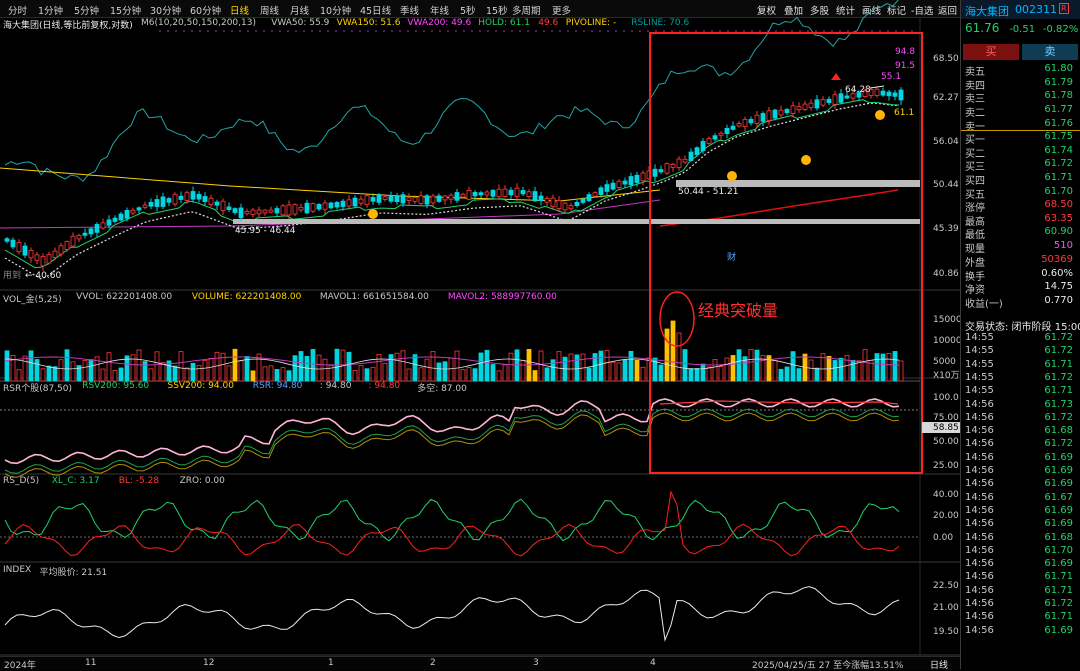 The height and width of the screenshot is (671, 1080). What do you see at coordinates (1058, 191) in the screenshot?
I see `bid-level-value: 61.70` at bounding box center [1058, 191].